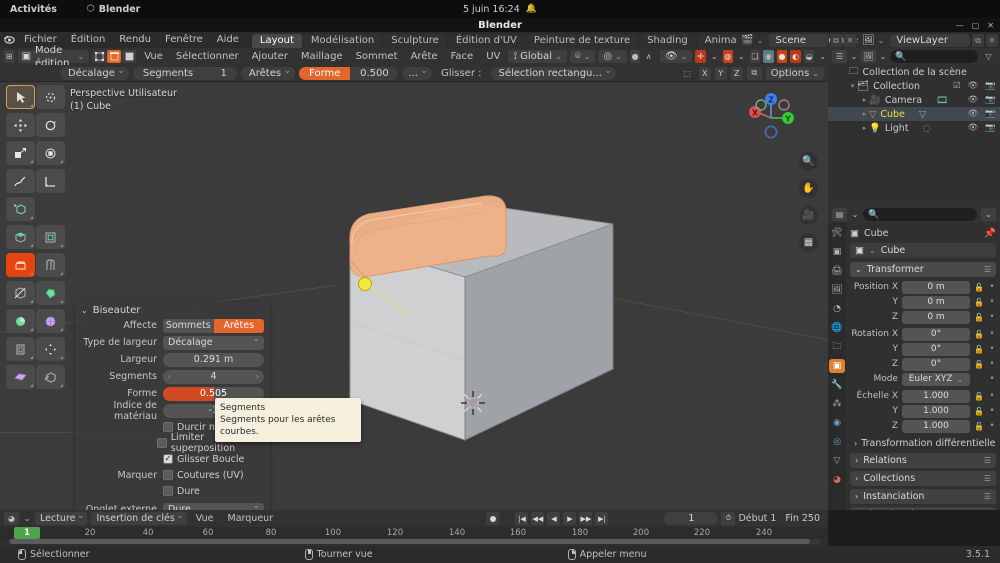 This screenshot has width=1000, height=563. I want to click on constraints-tab-icon: ◎, so click(837, 442).